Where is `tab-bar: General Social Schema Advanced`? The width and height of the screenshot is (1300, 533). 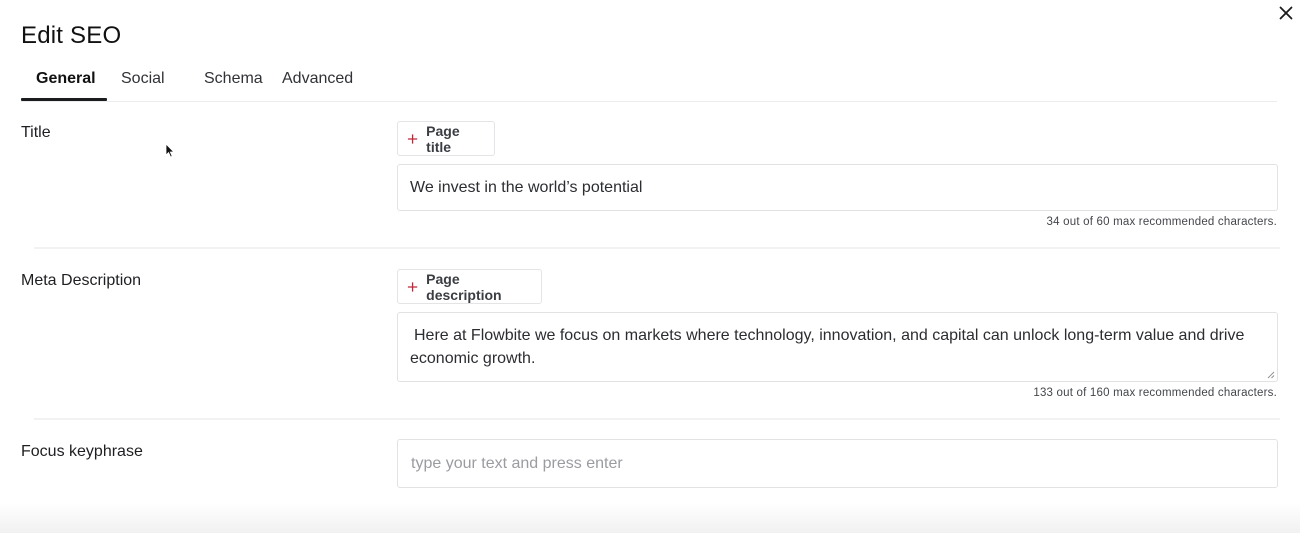
tab-bar: General Social Schema Advanced is located at coordinates (196, 81).